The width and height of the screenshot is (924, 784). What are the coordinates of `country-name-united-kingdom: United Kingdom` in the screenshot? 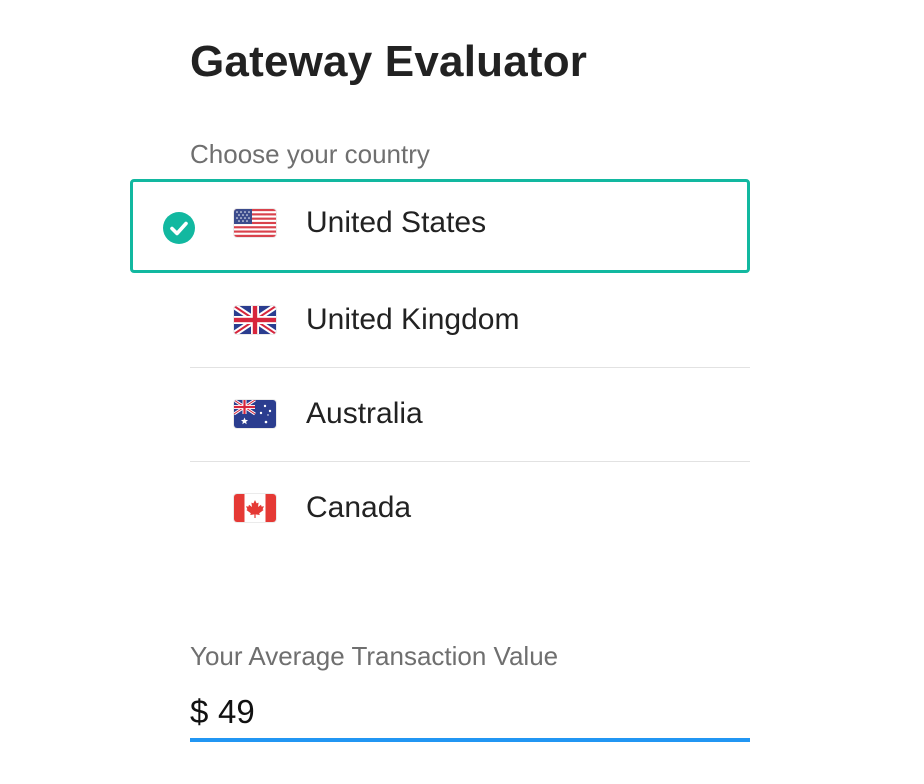 It's located at (413, 319).